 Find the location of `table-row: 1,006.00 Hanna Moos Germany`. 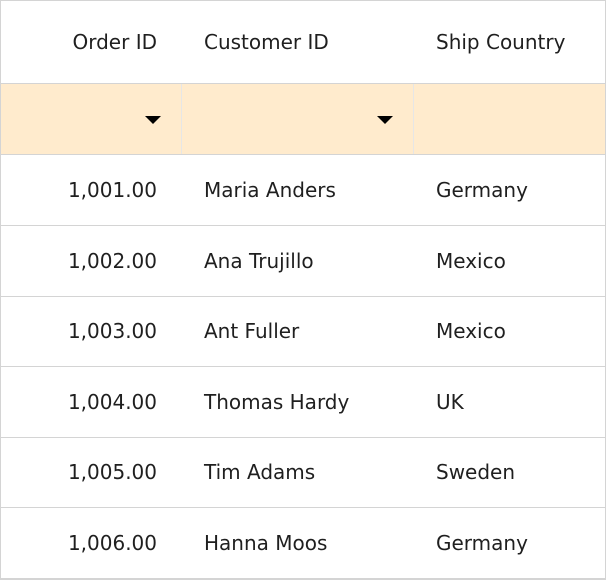

table-row: 1,006.00 Hanna Moos Germany is located at coordinates (303, 543).